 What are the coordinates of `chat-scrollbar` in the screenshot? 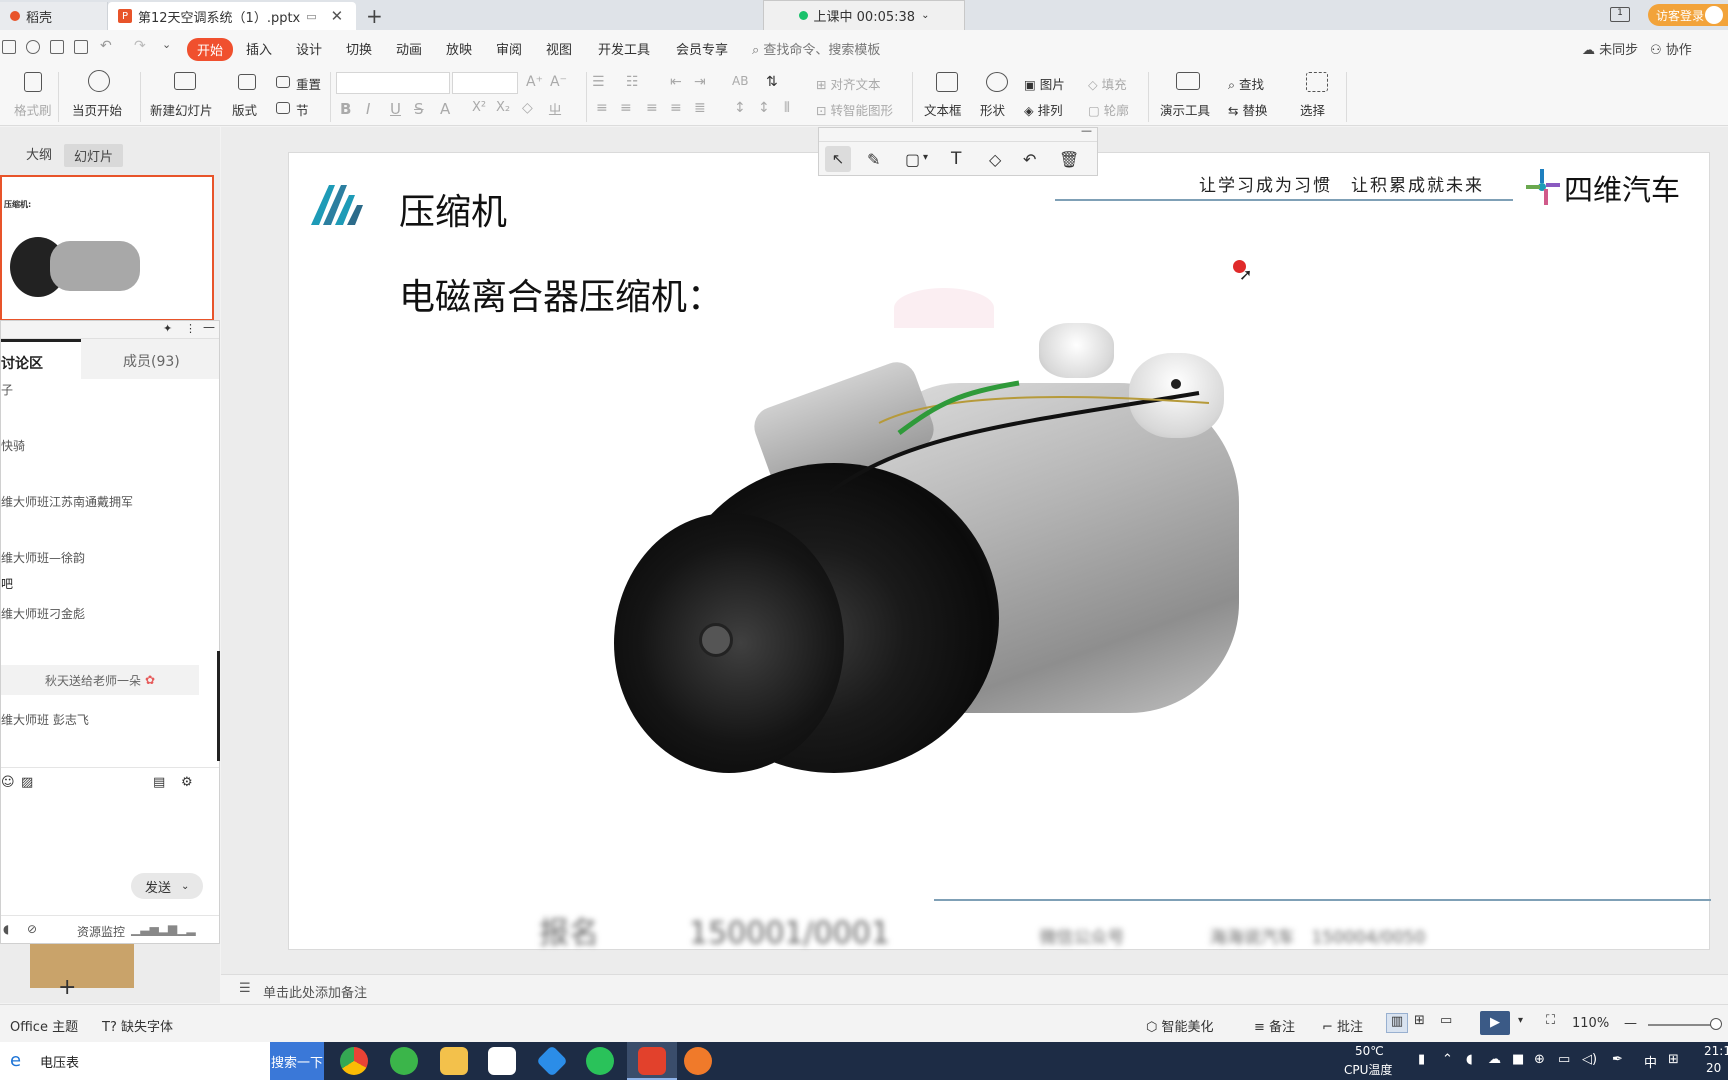 It's located at (218, 706).